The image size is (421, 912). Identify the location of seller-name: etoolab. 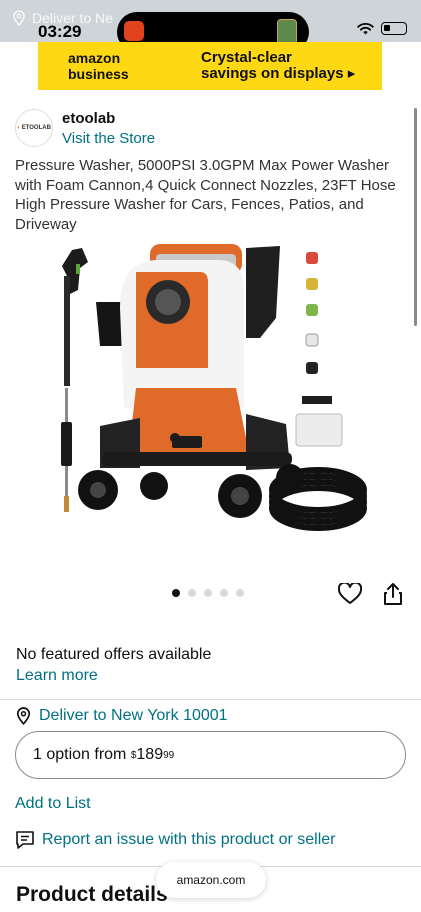
(89, 118).